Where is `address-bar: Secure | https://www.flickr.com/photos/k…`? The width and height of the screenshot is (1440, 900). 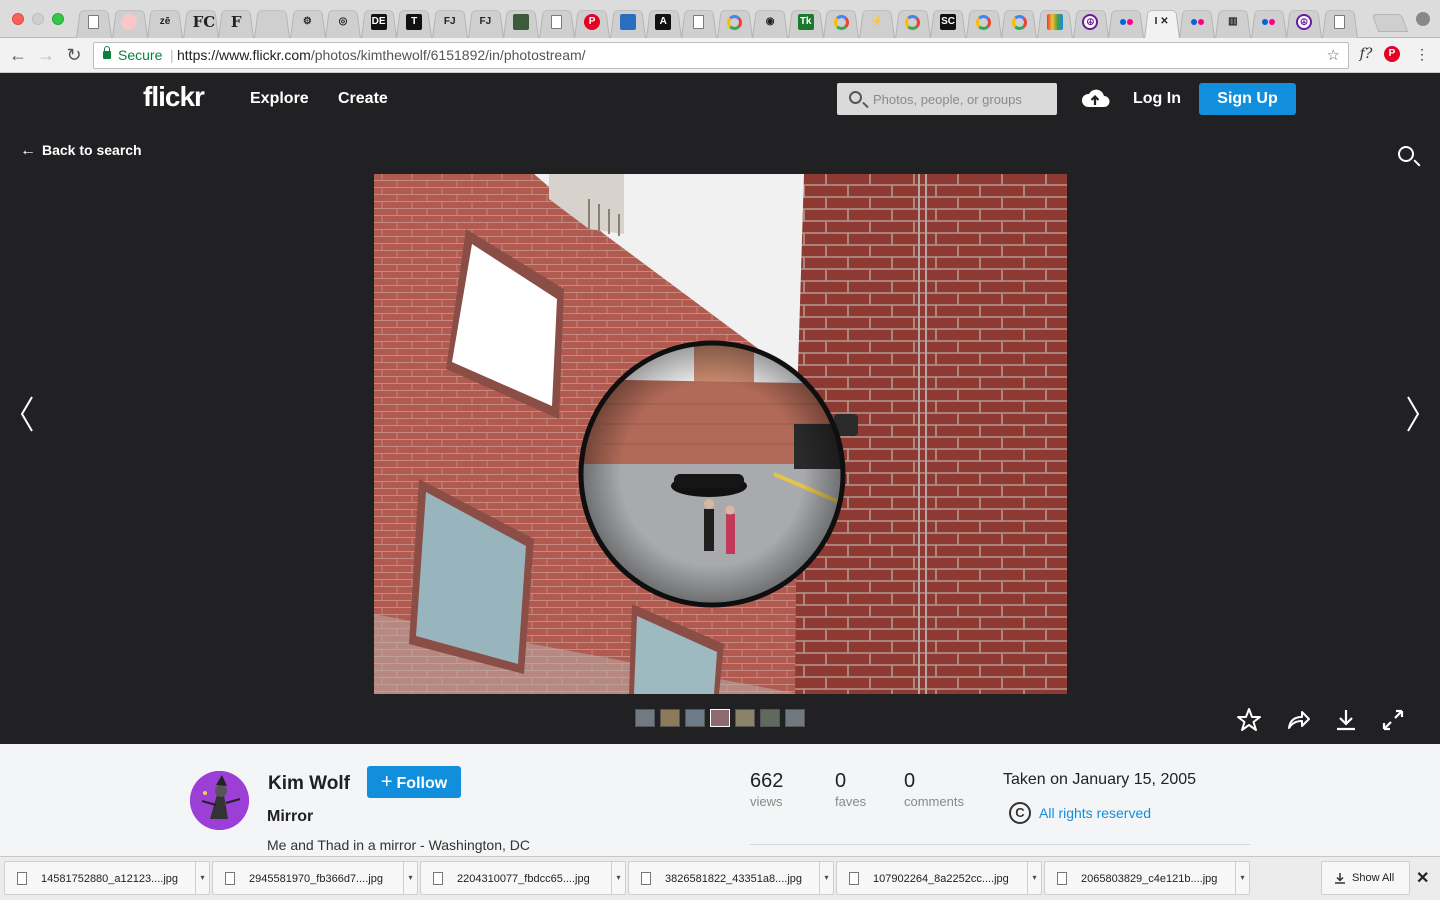
address-bar: Secure | https://www.flickr.com/photos/k… is located at coordinates (721, 55).